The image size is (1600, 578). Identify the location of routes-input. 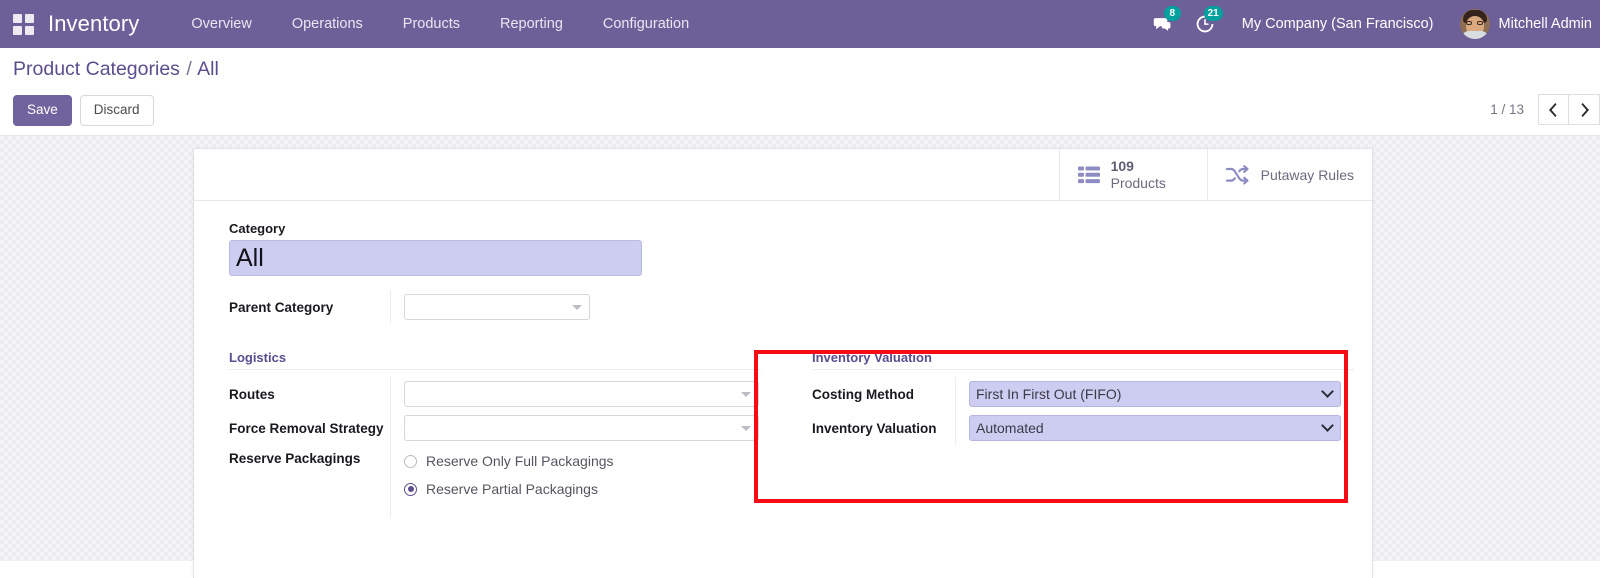
(581, 394).